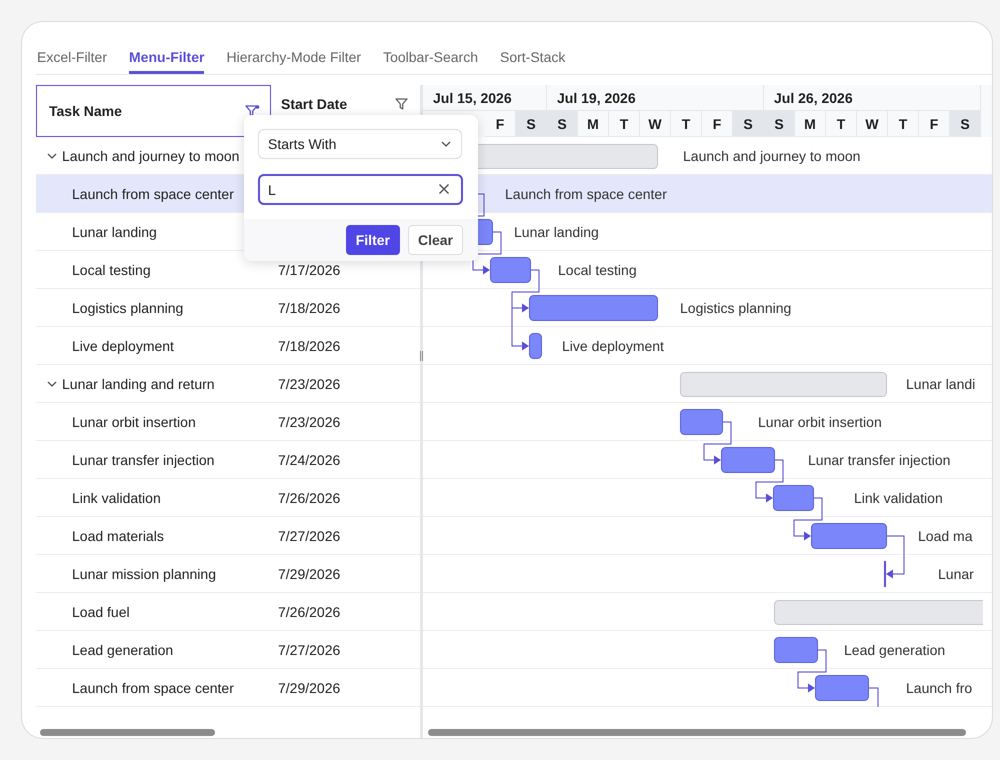 Image resolution: width=1000 pixels, height=760 pixels. What do you see at coordinates (228, 650) in the screenshot?
I see `task-row: Lead generation 7/27/2026` at bounding box center [228, 650].